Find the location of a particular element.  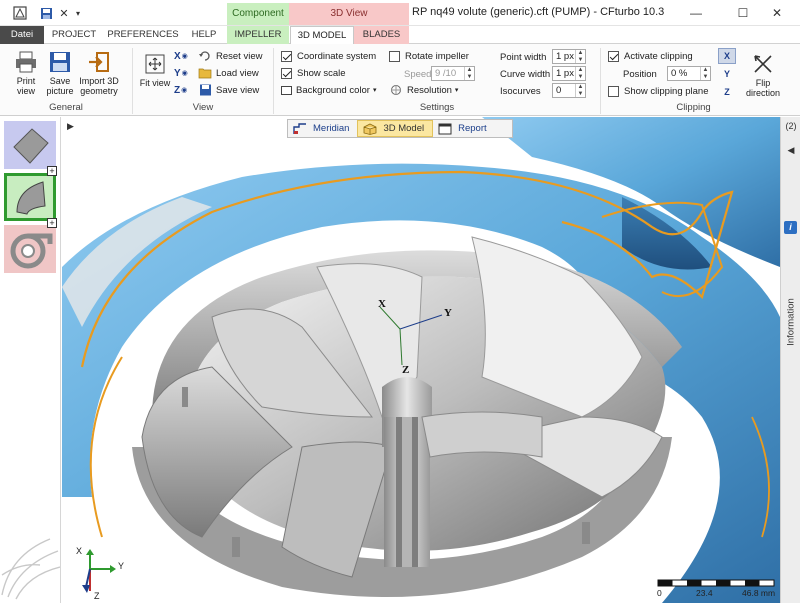

general-group-label: General is located at coordinates (66, 107).